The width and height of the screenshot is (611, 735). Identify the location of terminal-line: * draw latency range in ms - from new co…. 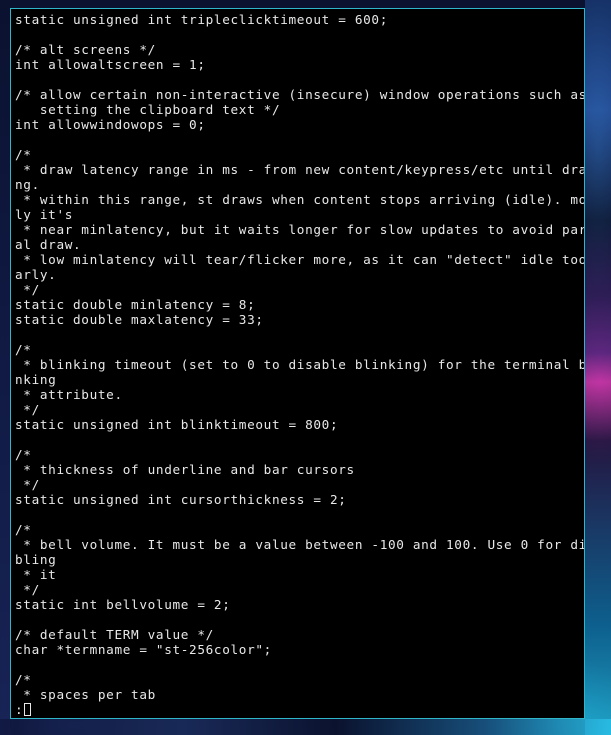
(300, 169).